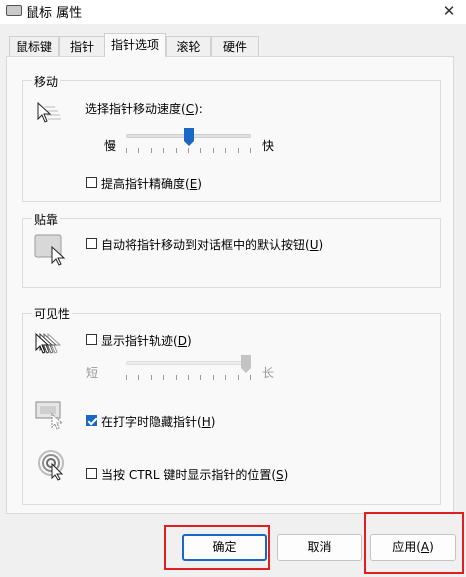  What do you see at coordinates (14, 10) in the screenshot?
I see `mouse-properties-icon` at bounding box center [14, 10].